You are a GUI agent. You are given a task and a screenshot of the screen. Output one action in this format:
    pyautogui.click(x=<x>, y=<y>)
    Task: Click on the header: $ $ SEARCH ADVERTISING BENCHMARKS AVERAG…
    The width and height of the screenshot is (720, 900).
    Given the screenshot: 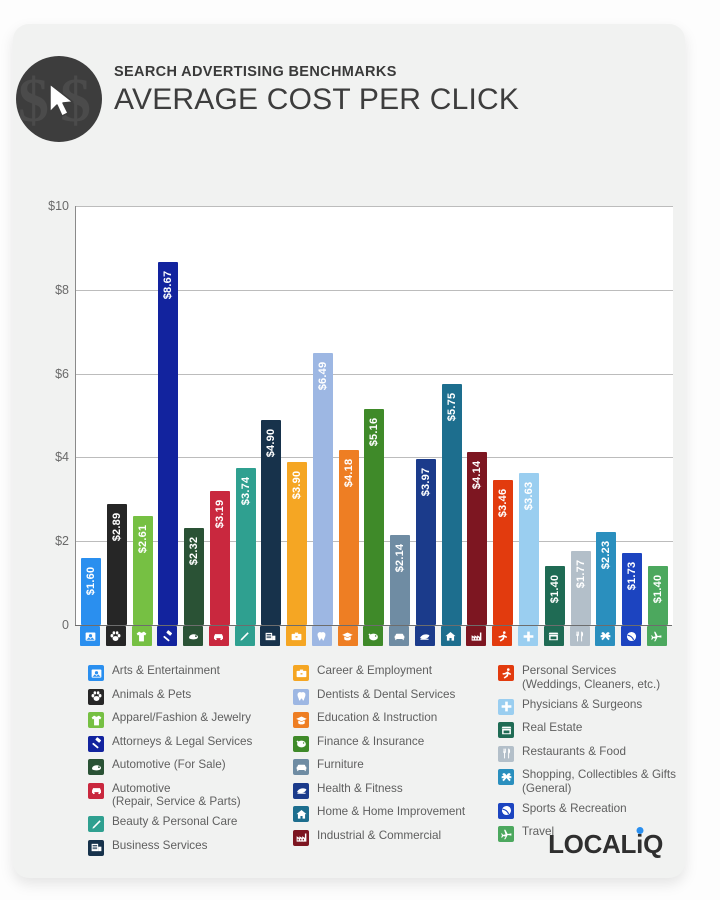 What is the action you would take?
    pyautogui.click(x=349, y=92)
    